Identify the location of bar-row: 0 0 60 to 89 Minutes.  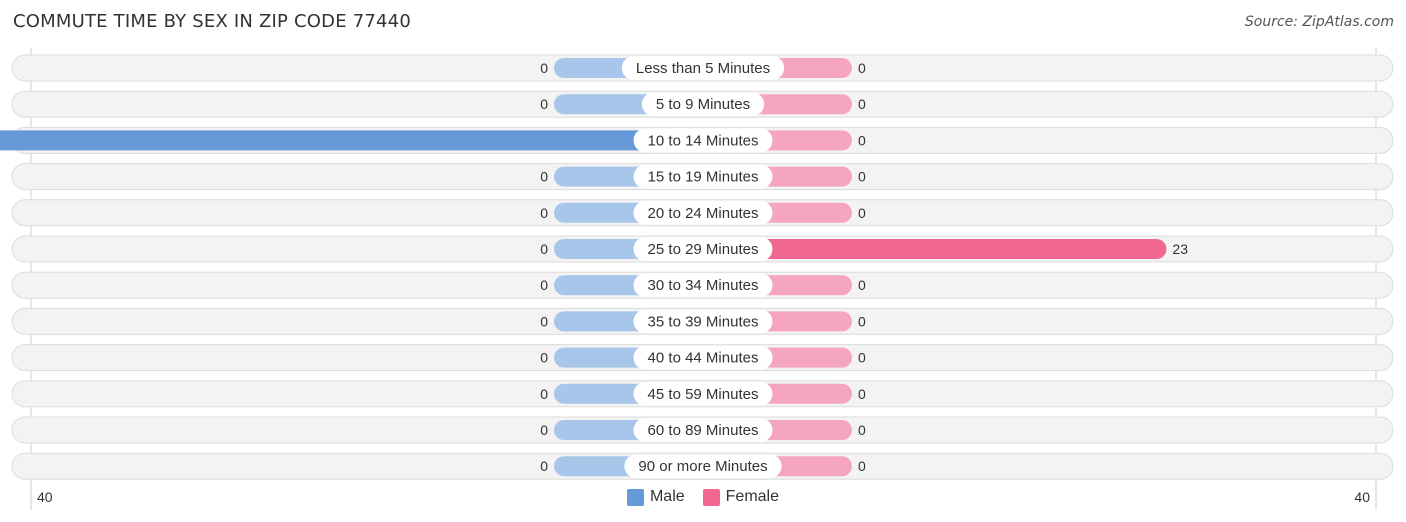
(702, 430).